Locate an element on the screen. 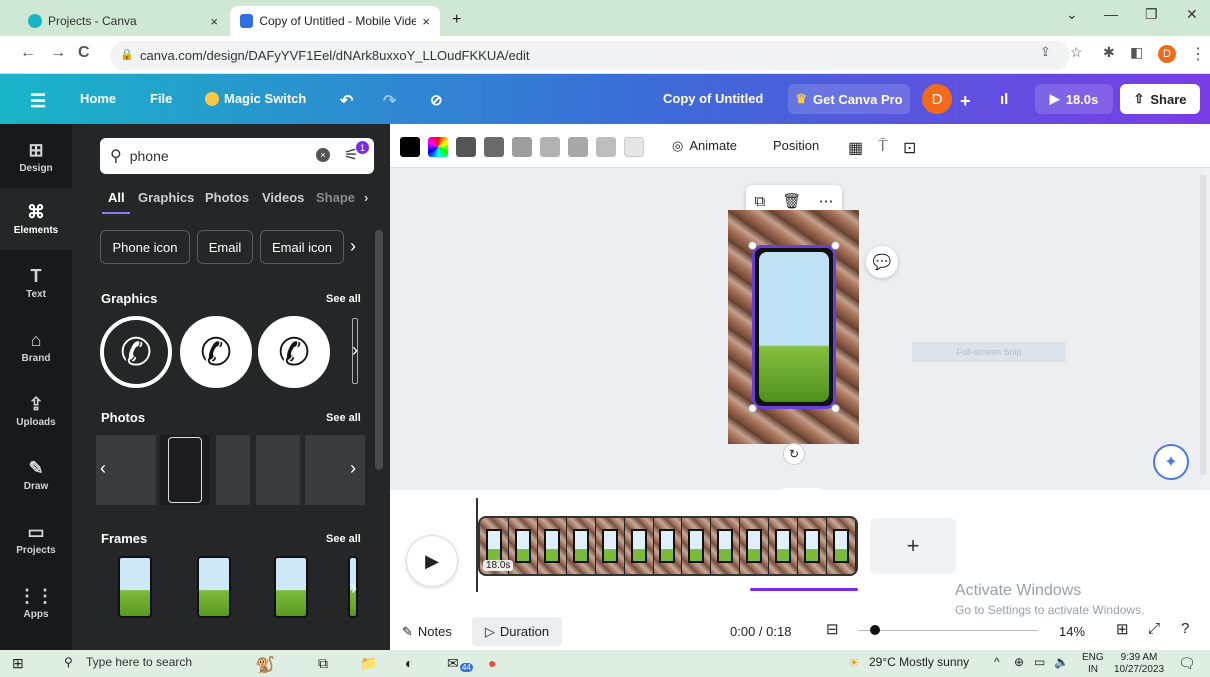 This screenshot has width=1210, height=677. undo-icon: ↶ is located at coordinates (346, 101).